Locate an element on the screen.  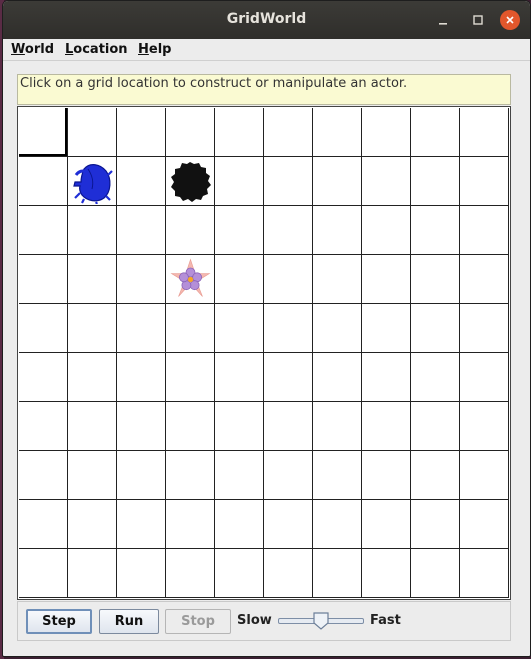
grid-cell-r1-c4 is located at coordinates (239, 181).